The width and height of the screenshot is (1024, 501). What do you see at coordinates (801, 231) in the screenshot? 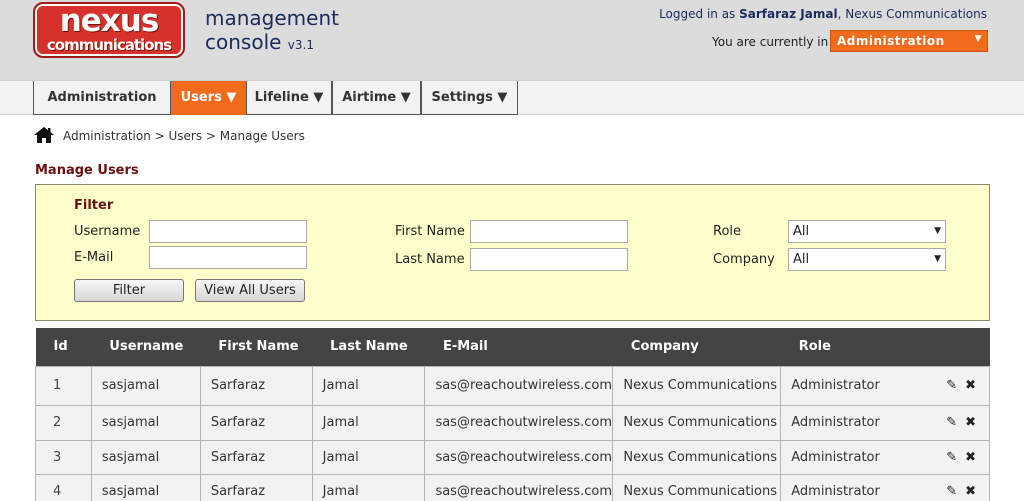
I see `role-select-value: All` at bounding box center [801, 231].